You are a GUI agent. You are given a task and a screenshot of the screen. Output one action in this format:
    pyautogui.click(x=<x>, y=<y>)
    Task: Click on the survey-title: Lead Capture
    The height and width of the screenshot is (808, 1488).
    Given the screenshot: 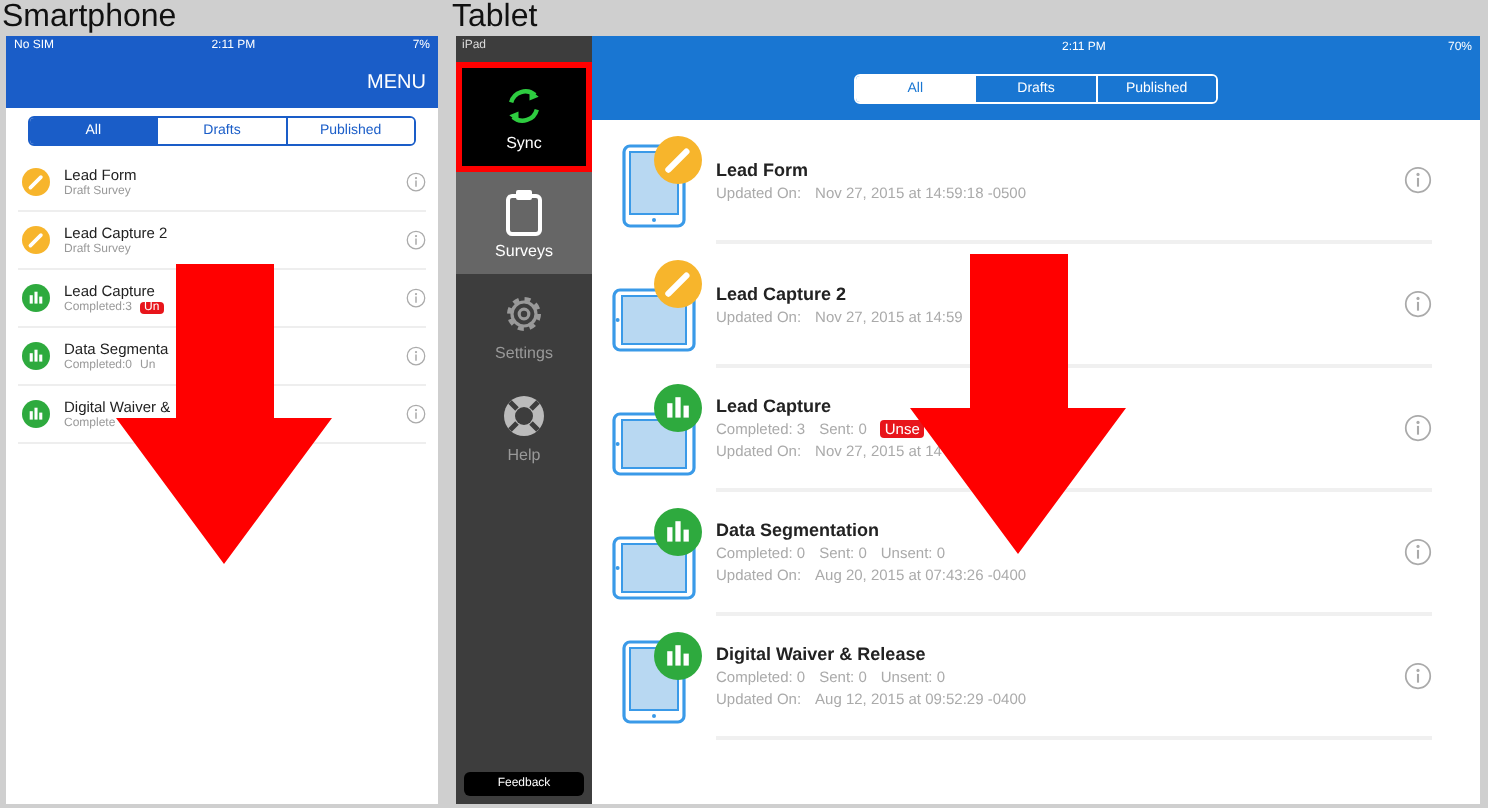 What is the action you would take?
    pyautogui.click(x=1060, y=406)
    